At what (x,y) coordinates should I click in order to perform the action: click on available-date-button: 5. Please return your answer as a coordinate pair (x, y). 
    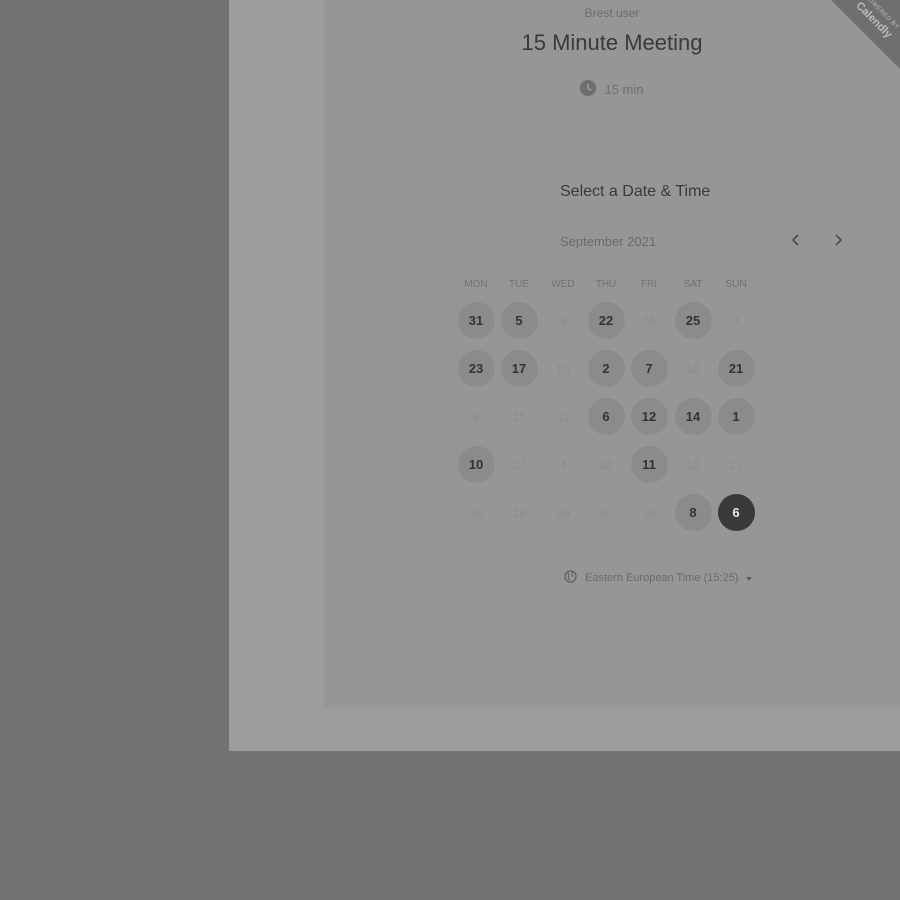
    Looking at the image, I should click on (519, 320).